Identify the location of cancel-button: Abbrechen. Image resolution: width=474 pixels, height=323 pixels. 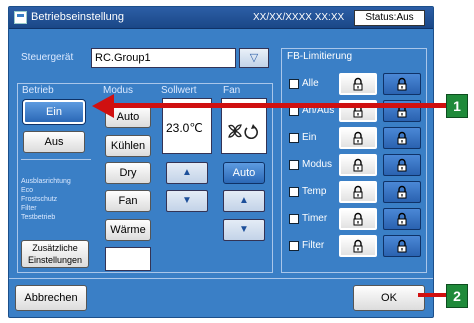
(51, 298).